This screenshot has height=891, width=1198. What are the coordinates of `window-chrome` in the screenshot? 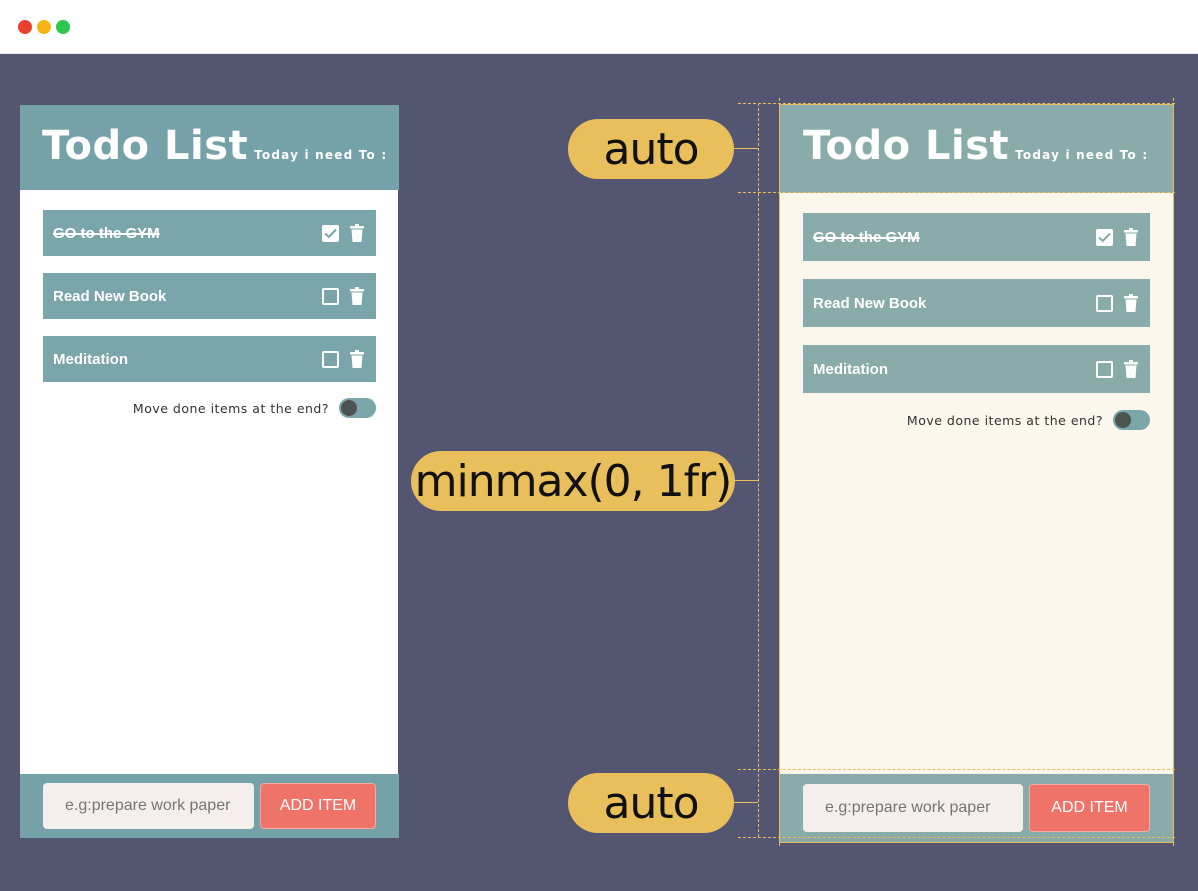 It's located at (599, 27).